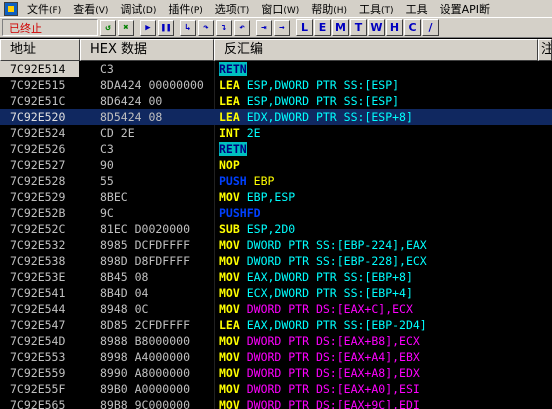  Describe the element at coordinates (38, 309) in the screenshot. I see `row-address: 7C92E544` at that location.